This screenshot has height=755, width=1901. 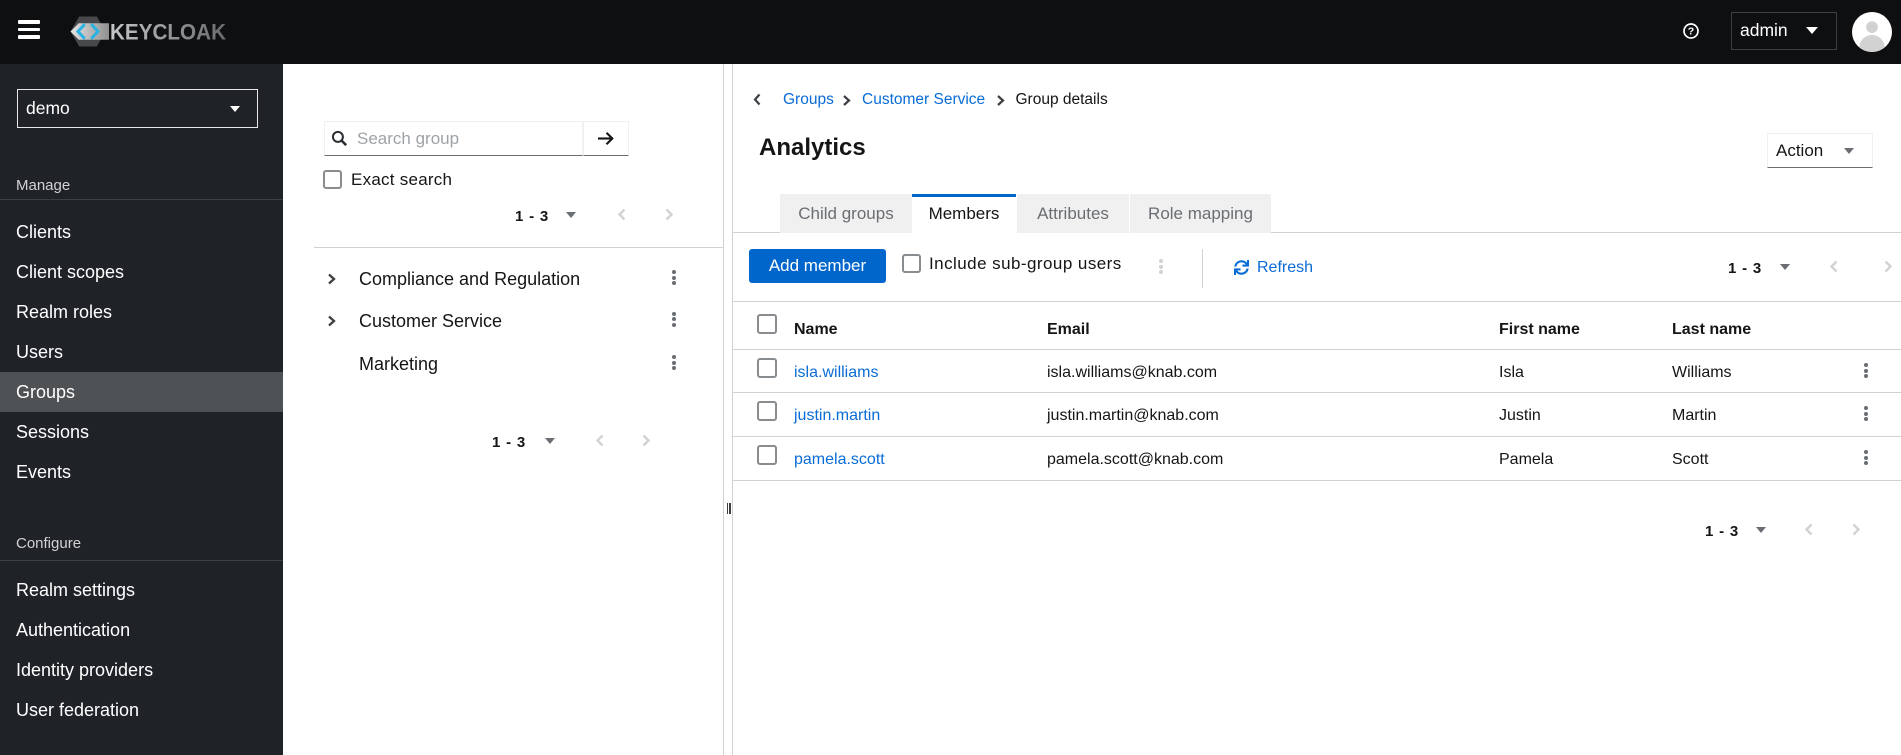 I want to click on svg-text: KEYCLOAK, so click(x=168, y=32).